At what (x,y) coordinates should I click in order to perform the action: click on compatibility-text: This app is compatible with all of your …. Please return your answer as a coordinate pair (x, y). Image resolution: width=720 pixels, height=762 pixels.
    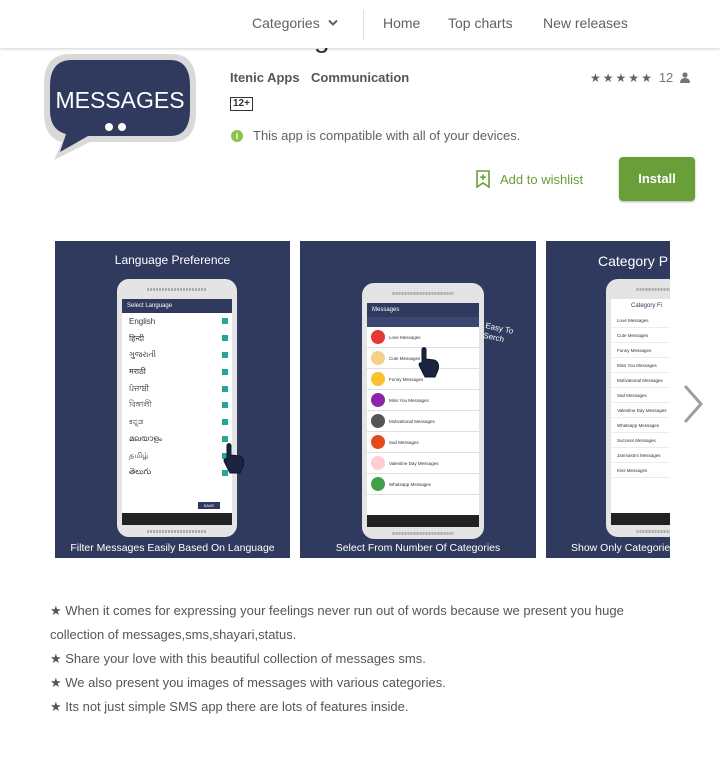
    Looking at the image, I should click on (387, 135).